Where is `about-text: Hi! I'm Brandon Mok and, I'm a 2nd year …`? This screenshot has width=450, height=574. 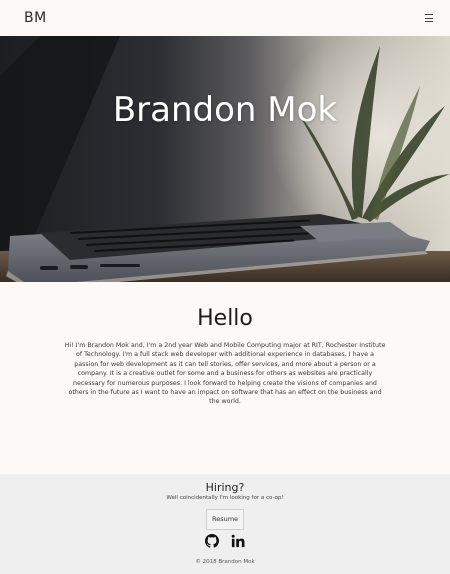 about-text: Hi! I'm Brandon Mok and, I'm a 2nd year … is located at coordinates (225, 374).